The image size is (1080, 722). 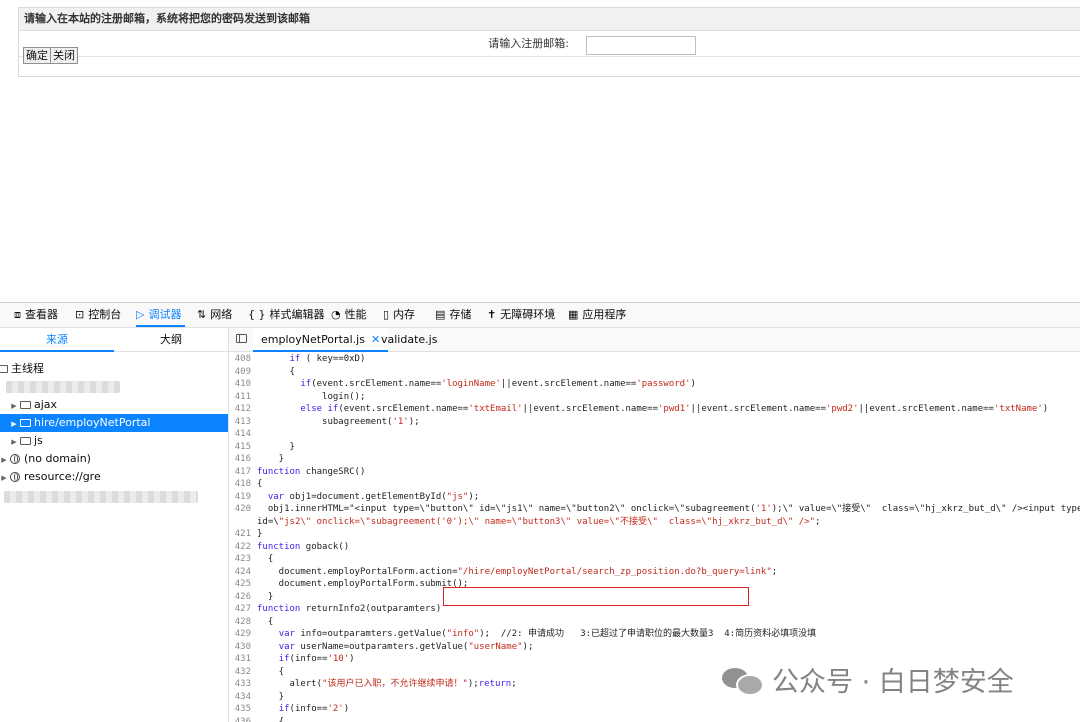 What do you see at coordinates (654, 359) in the screenshot?
I see `code-line: 408 if ( key==0xD)` at bounding box center [654, 359].